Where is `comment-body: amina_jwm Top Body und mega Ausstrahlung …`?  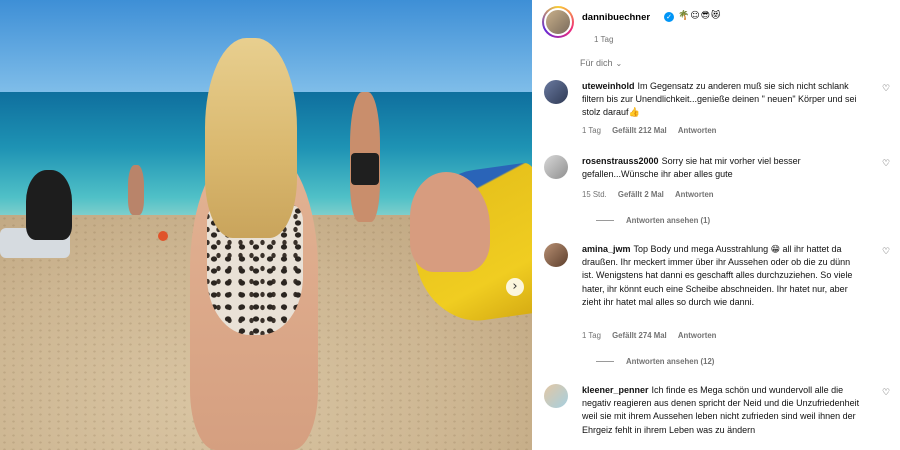 comment-body: amina_jwm Top Body und mega Ausstrahlung … is located at coordinates (723, 276).